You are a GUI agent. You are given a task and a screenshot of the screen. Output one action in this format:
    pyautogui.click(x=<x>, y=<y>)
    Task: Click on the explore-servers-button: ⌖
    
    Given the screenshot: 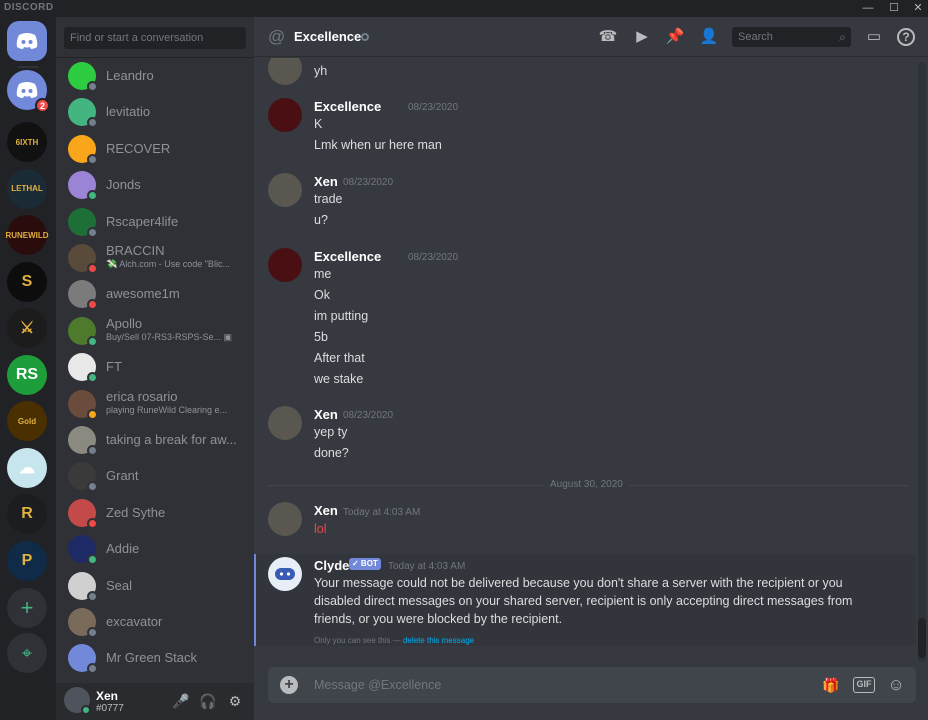 What is the action you would take?
    pyautogui.click(x=27, y=653)
    